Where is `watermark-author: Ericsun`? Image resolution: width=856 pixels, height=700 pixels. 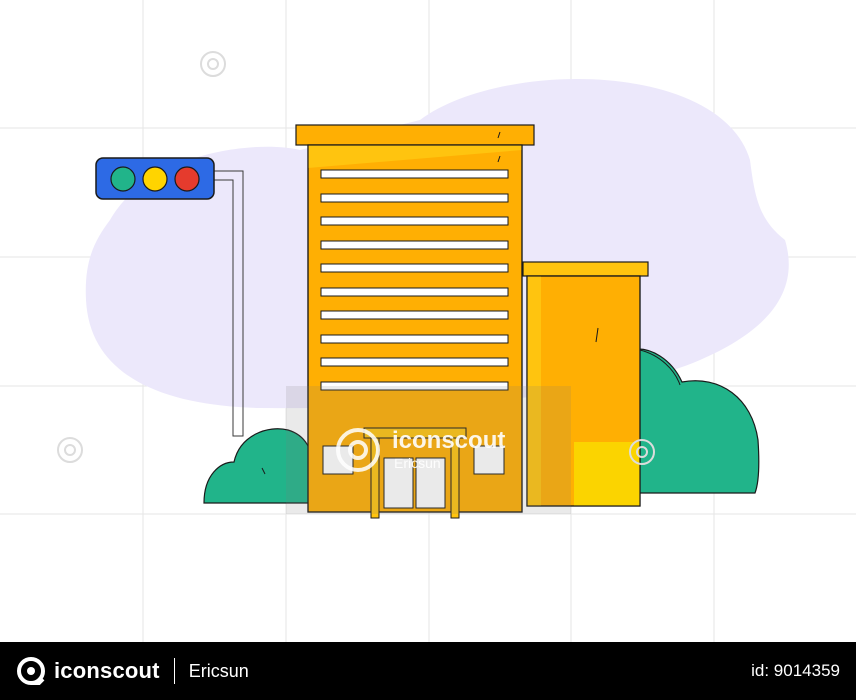 watermark-author: Ericsun is located at coordinates (417, 463).